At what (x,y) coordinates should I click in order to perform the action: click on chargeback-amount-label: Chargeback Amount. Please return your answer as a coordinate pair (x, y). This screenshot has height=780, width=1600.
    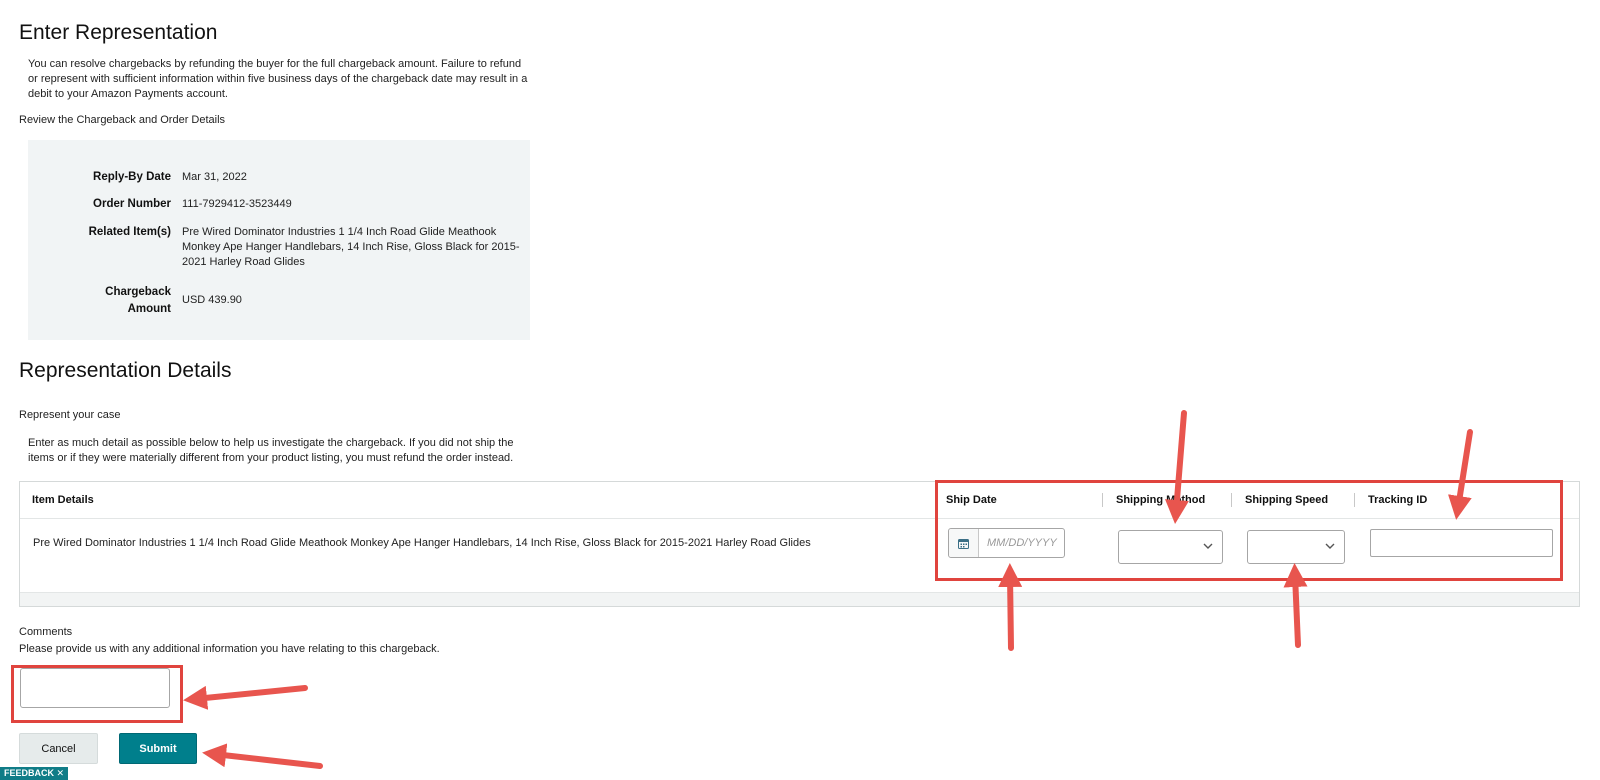
    Looking at the image, I should click on (104, 301).